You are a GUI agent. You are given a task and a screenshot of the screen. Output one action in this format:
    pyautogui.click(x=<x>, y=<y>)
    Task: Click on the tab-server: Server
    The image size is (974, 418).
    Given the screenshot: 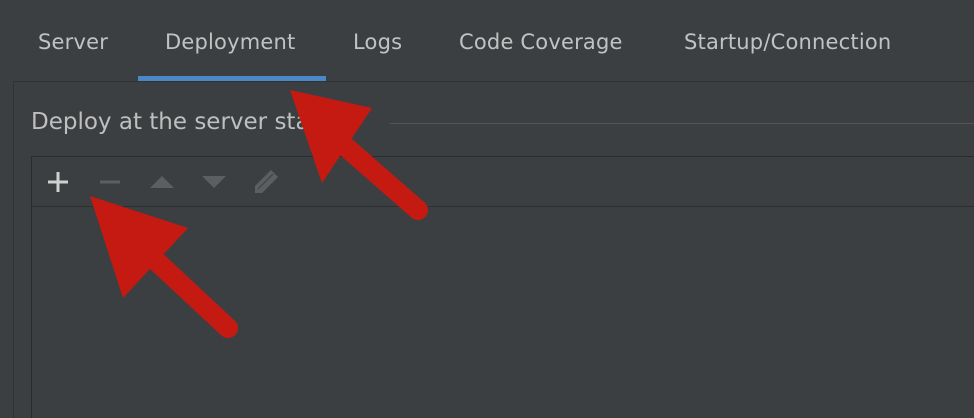 What is the action you would take?
    pyautogui.click(x=73, y=56)
    